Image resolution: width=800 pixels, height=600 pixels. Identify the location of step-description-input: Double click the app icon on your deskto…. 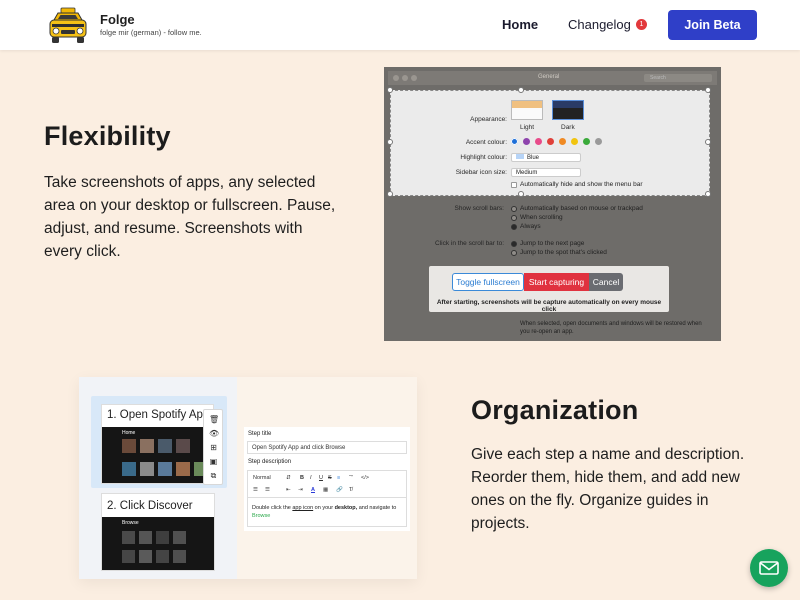
(327, 512).